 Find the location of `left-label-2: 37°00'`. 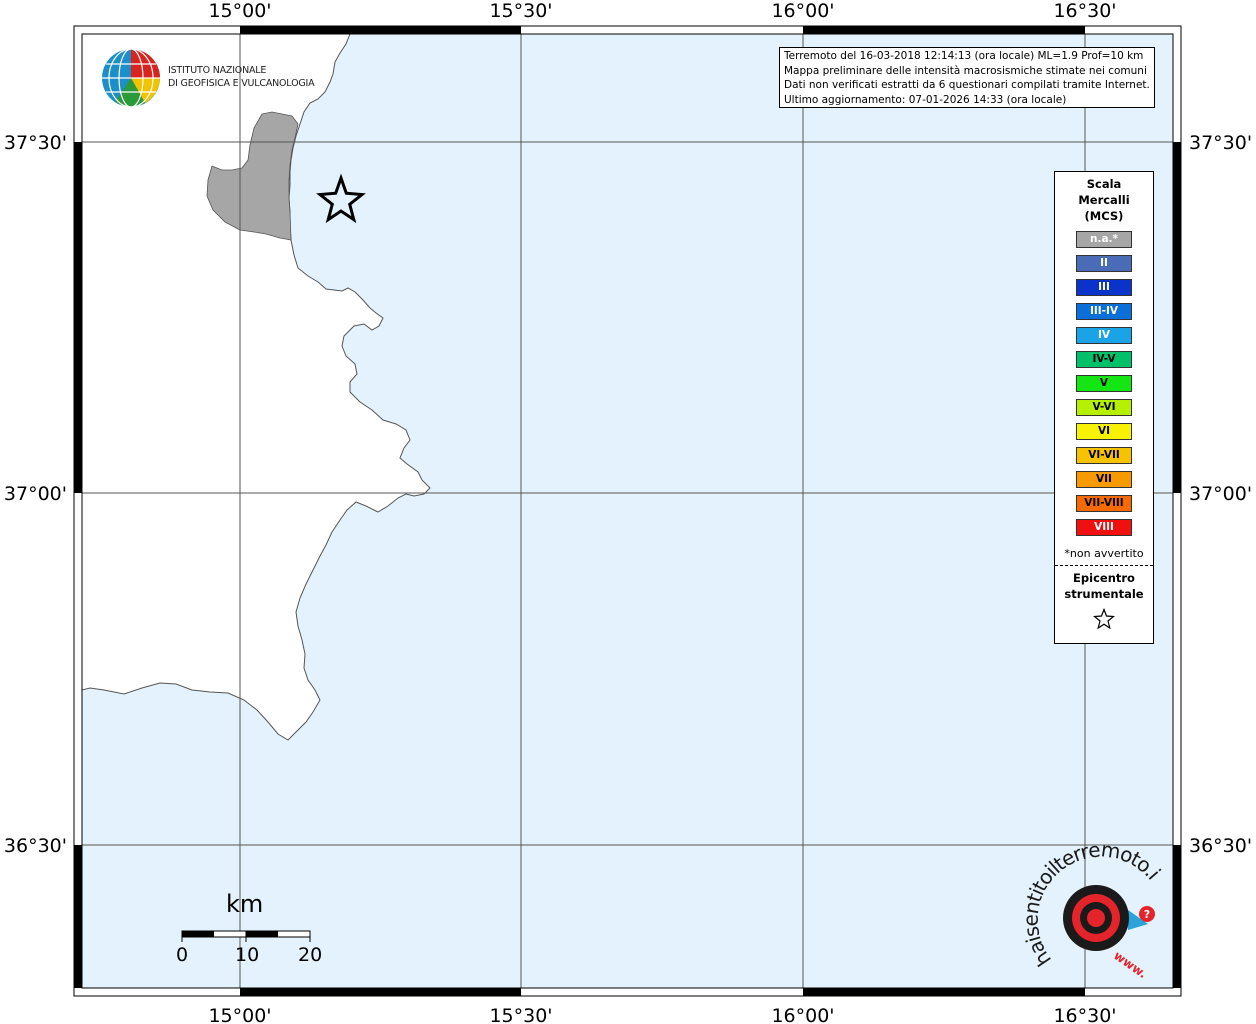

left-label-2: 37°00' is located at coordinates (35, 494).